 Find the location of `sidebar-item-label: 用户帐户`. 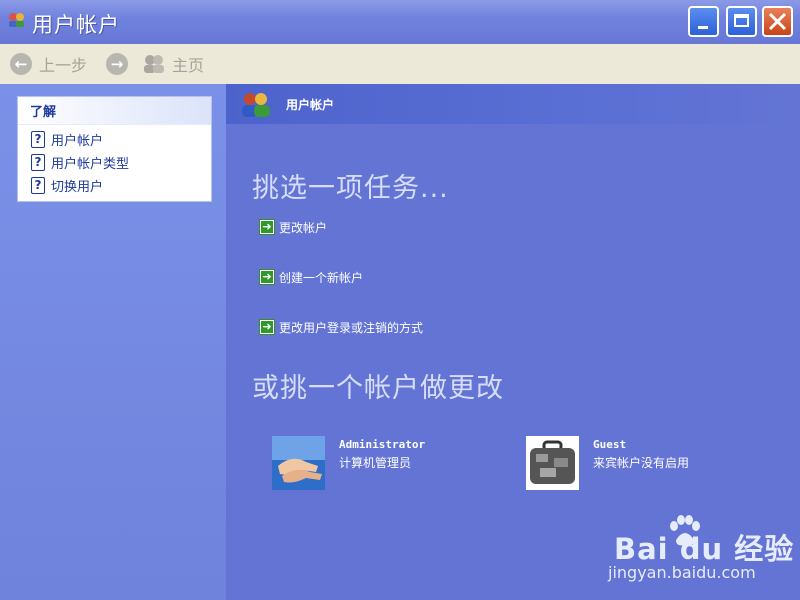

sidebar-item-label: 用户帐户 is located at coordinates (77, 141).